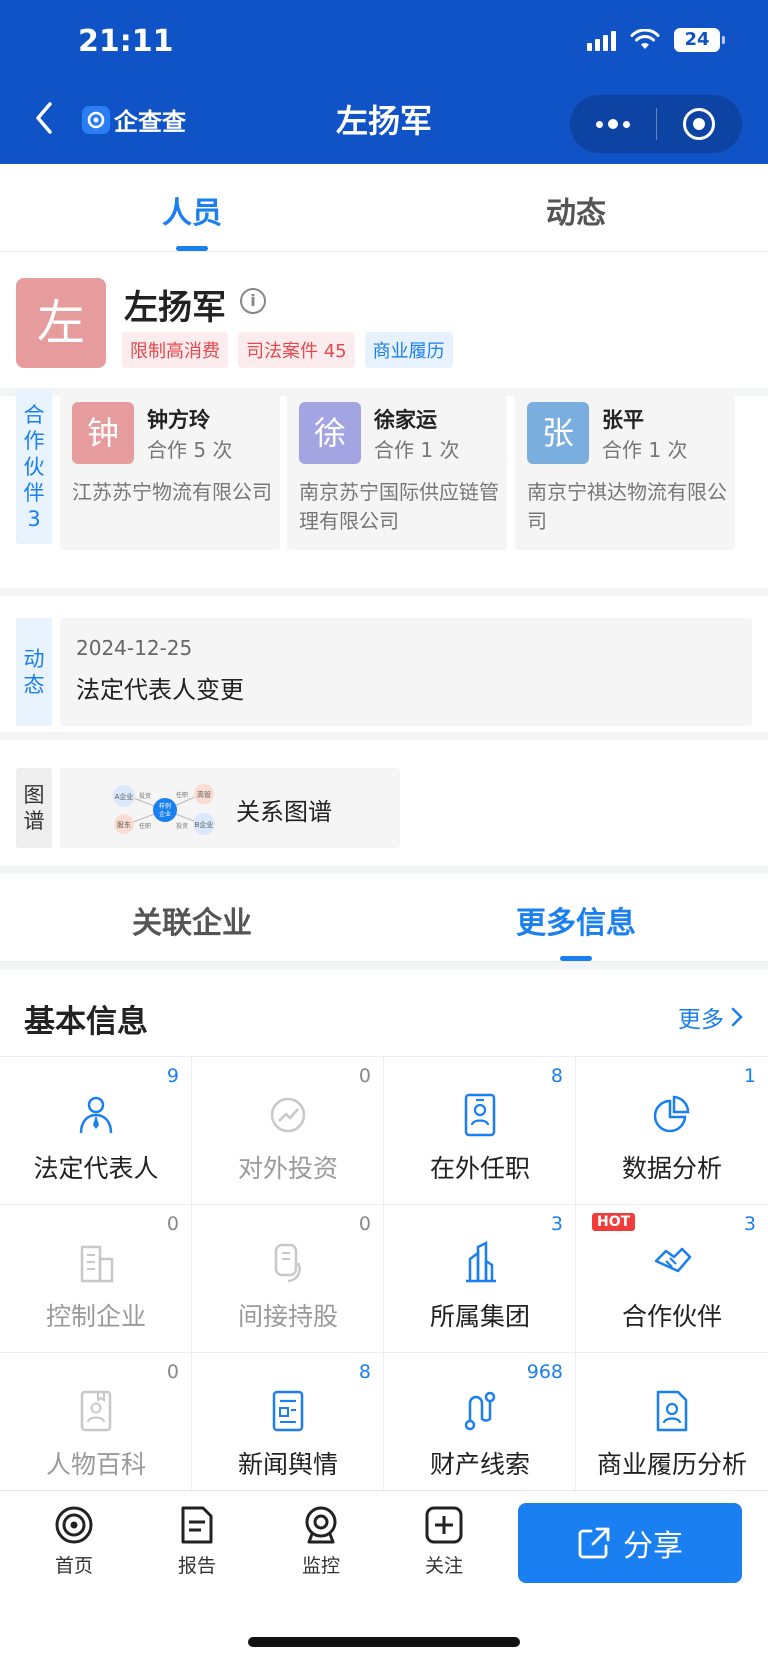 This screenshot has height=1662, width=768. Describe the element at coordinates (175, 308) in the screenshot. I see `person-name: 左扬军` at that location.